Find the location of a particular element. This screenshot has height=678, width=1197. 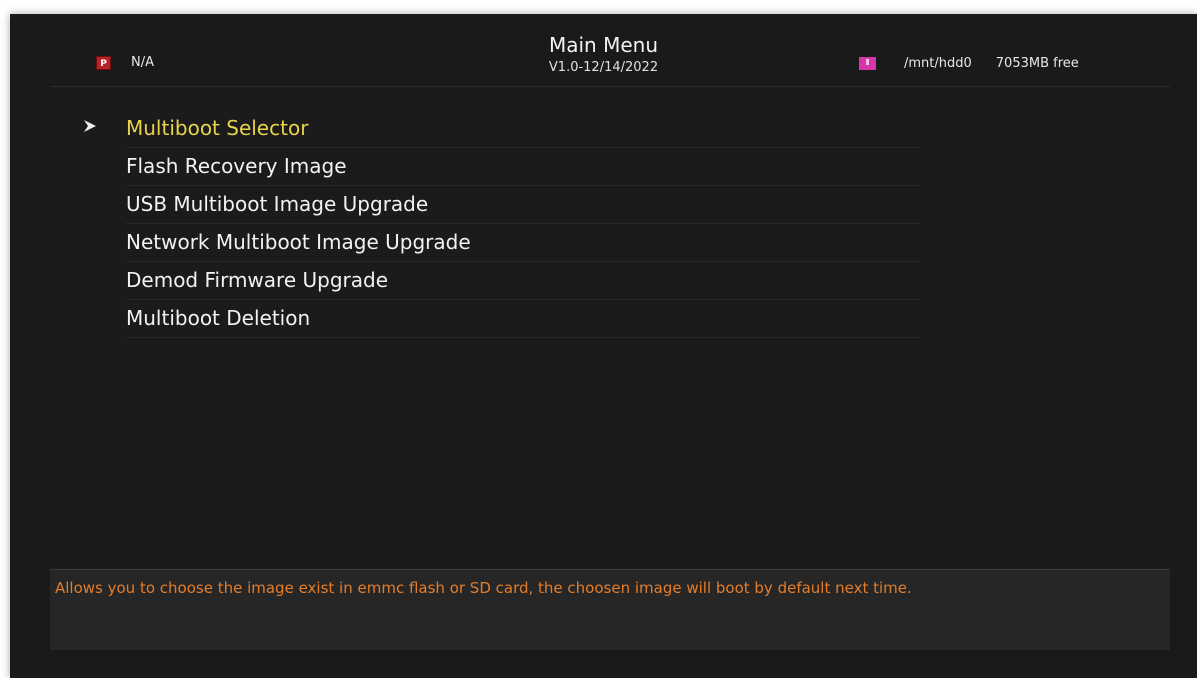

menu-item-usb-multiboot-upgrade: USB Multiboot Image Upgrade is located at coordinates (523, 204).